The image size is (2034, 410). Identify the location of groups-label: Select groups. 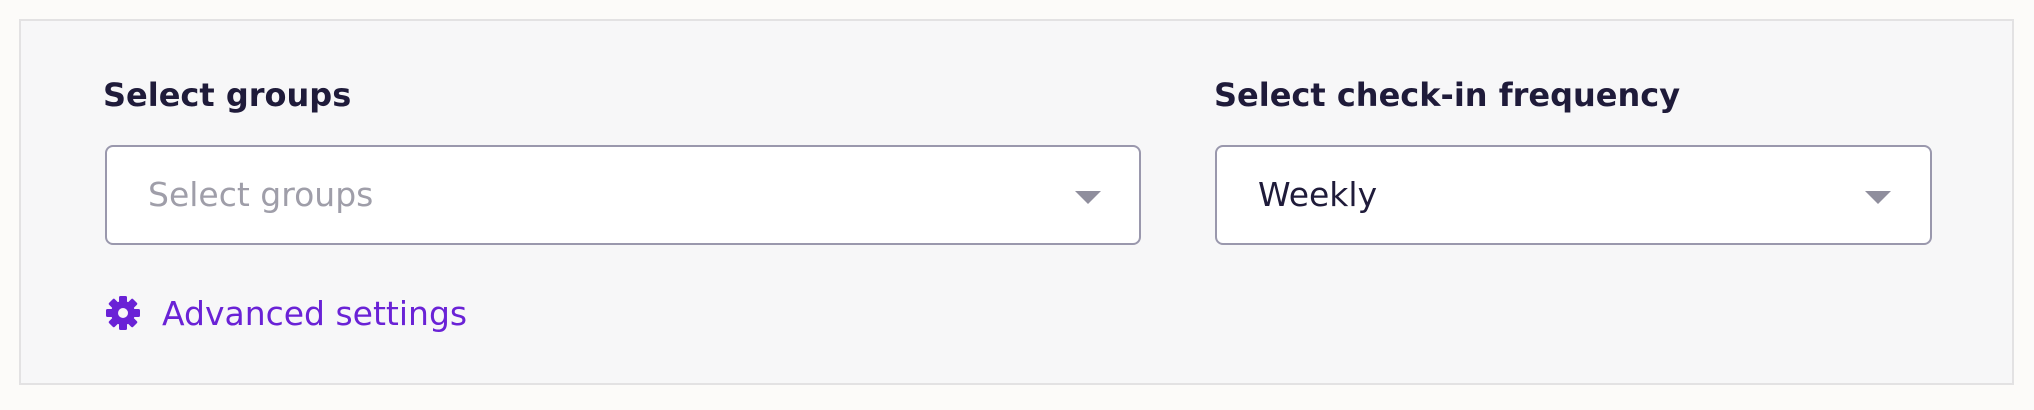
(227, 95).